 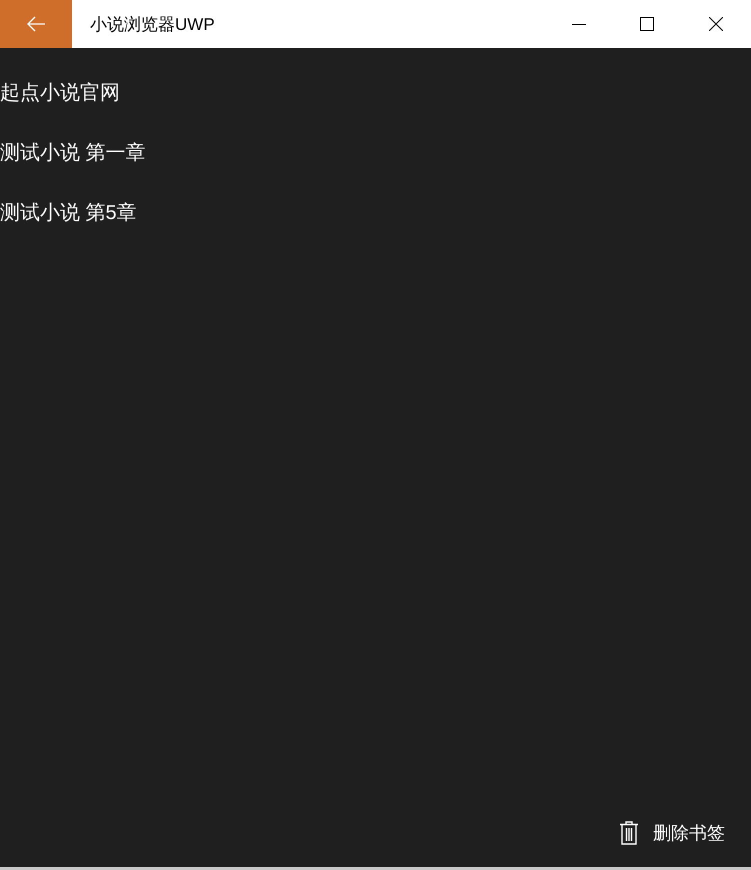 I want to click on back-button, so click(x=36, y=24).